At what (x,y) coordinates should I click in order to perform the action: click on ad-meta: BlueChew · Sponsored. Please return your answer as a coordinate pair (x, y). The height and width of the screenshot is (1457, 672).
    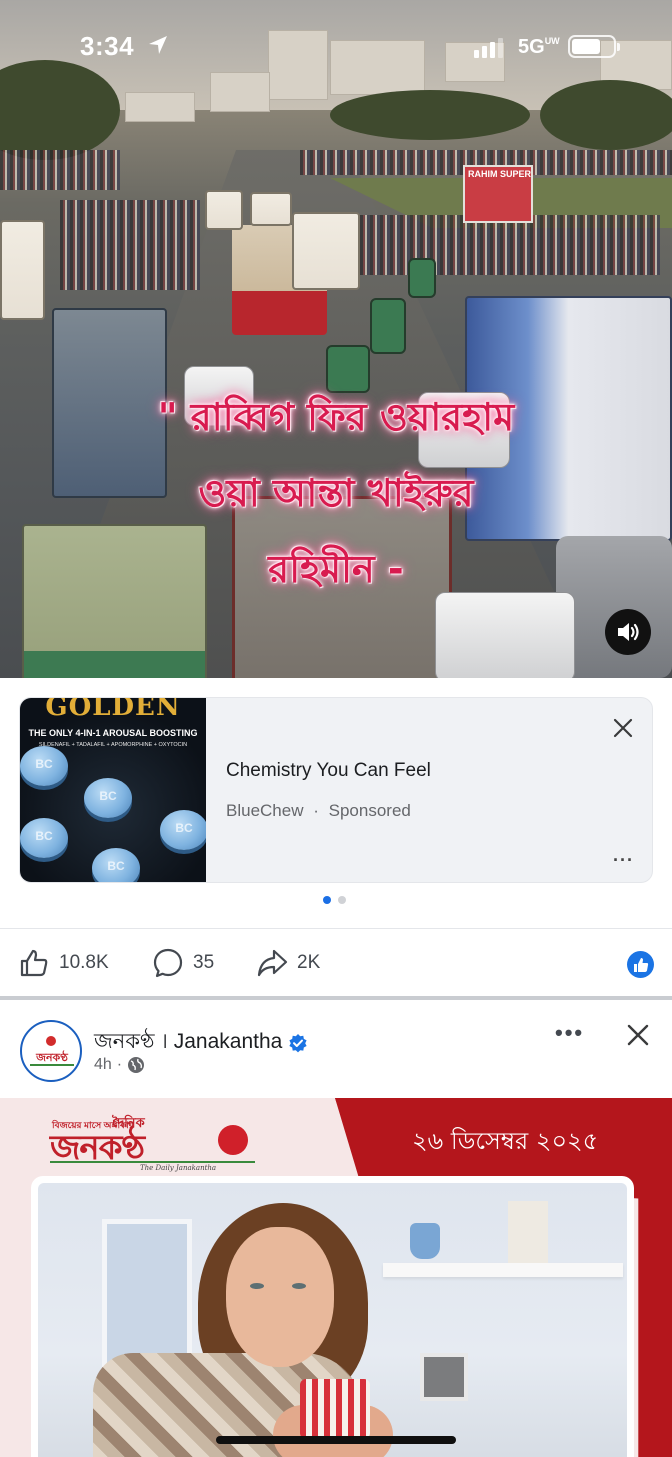
    Looking at the image, I should click on (318, 811).